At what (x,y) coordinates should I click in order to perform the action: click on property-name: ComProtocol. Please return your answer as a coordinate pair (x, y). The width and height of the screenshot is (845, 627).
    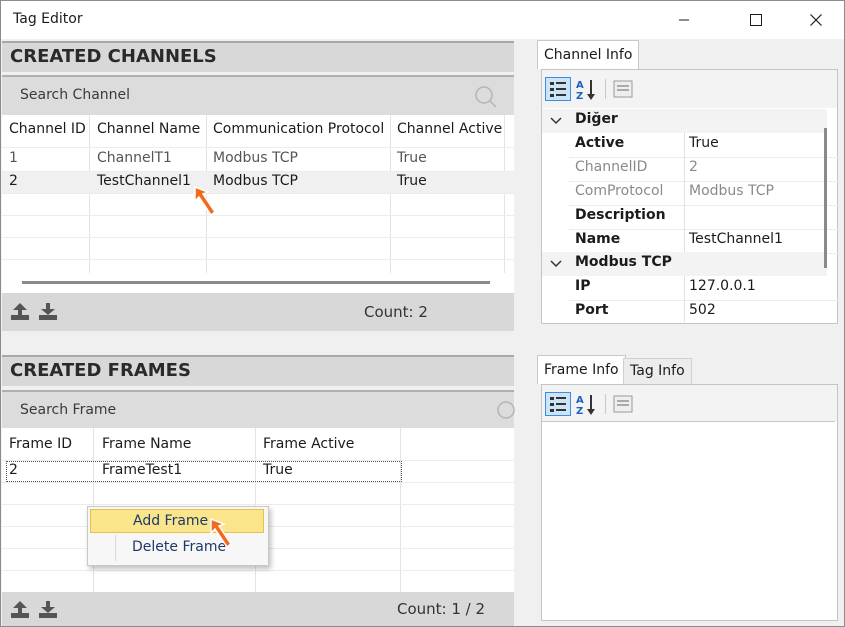
    Looking at the image, I should click on (619, 191).